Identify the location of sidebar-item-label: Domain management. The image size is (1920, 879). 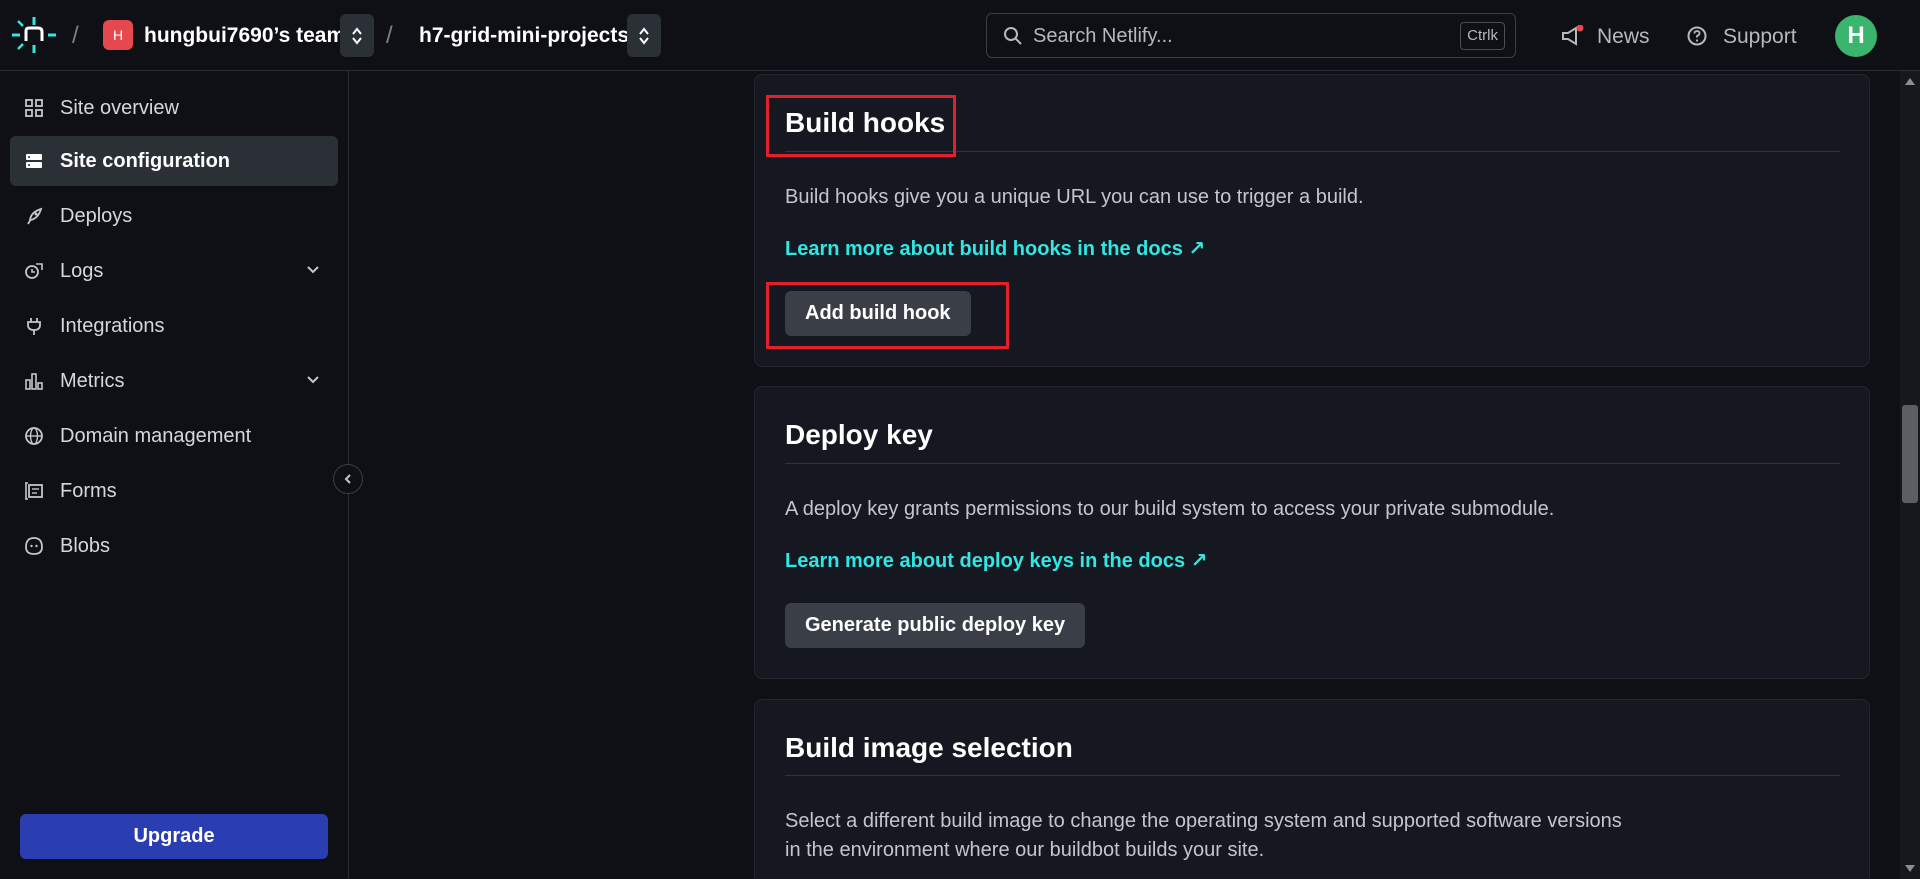
(156, 436).